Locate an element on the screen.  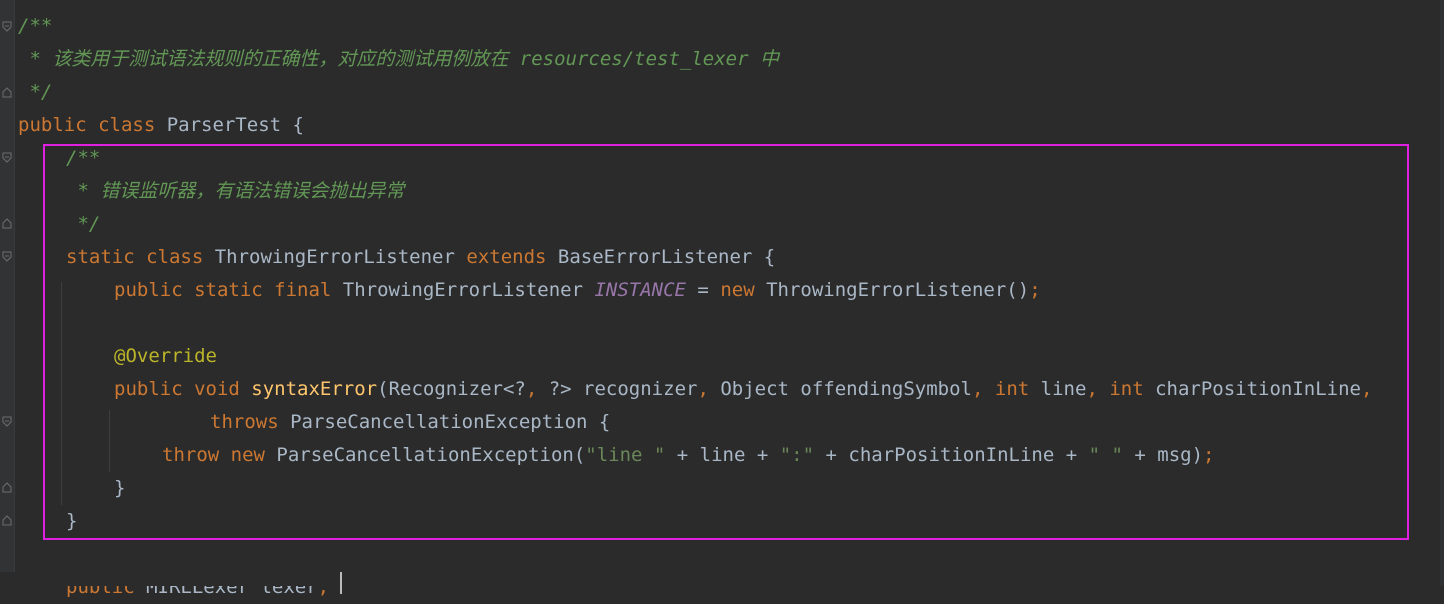
code-line: public class ParserTest { is located at coordinates (161, 125).